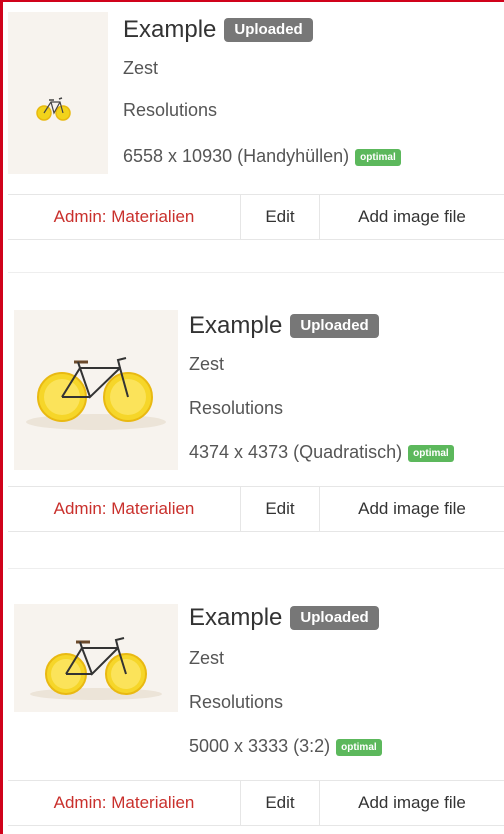 This screenshot has width=504, height=834. What do you see at coordinates (260, 746) in the screenshot?
I see `resolution-value: 5000 x 3333 (3:2)` at bounding box center [260, 746].